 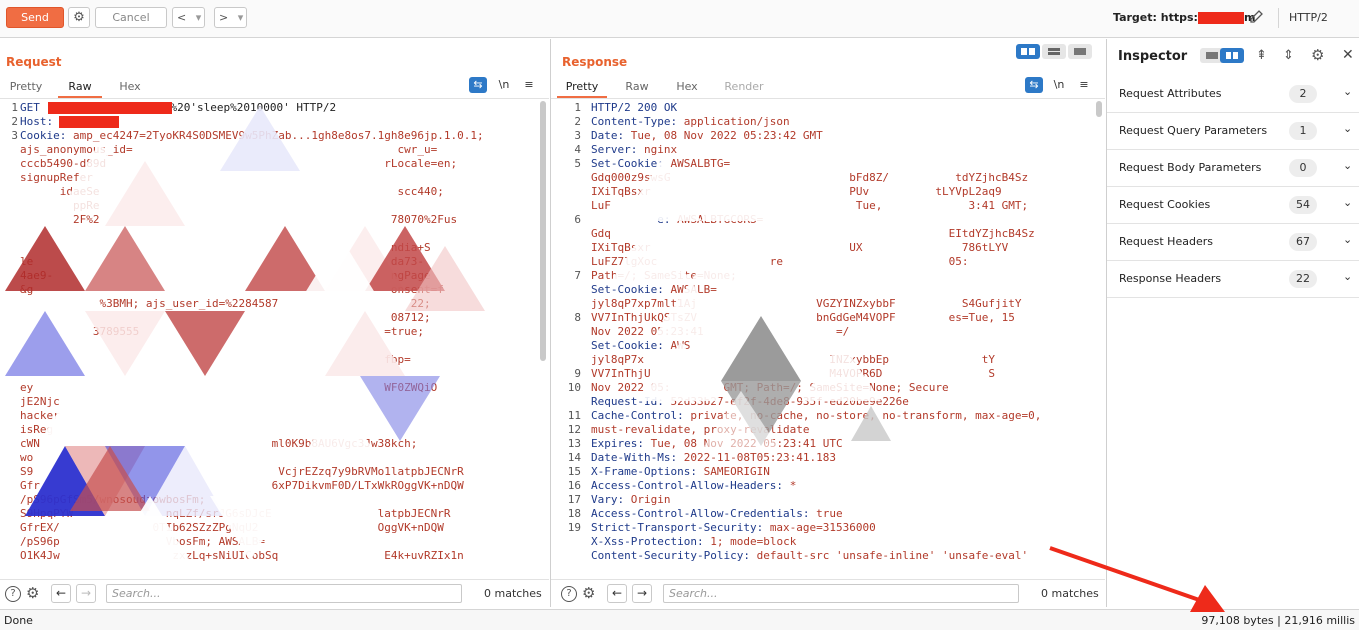 What do you see at coordinates (1303, 279) in the screenshot?
I see `count-badge: 22` at bounding box center [1303, 279].